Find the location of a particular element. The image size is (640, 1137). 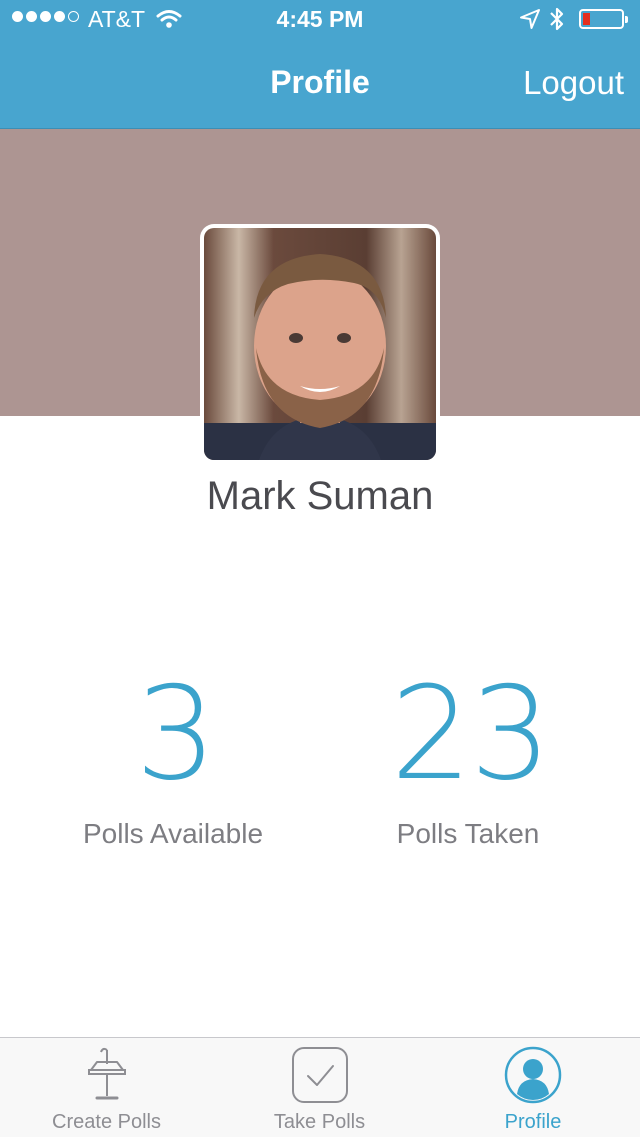

bluetooth-icon is located at coordinates (557, 22).